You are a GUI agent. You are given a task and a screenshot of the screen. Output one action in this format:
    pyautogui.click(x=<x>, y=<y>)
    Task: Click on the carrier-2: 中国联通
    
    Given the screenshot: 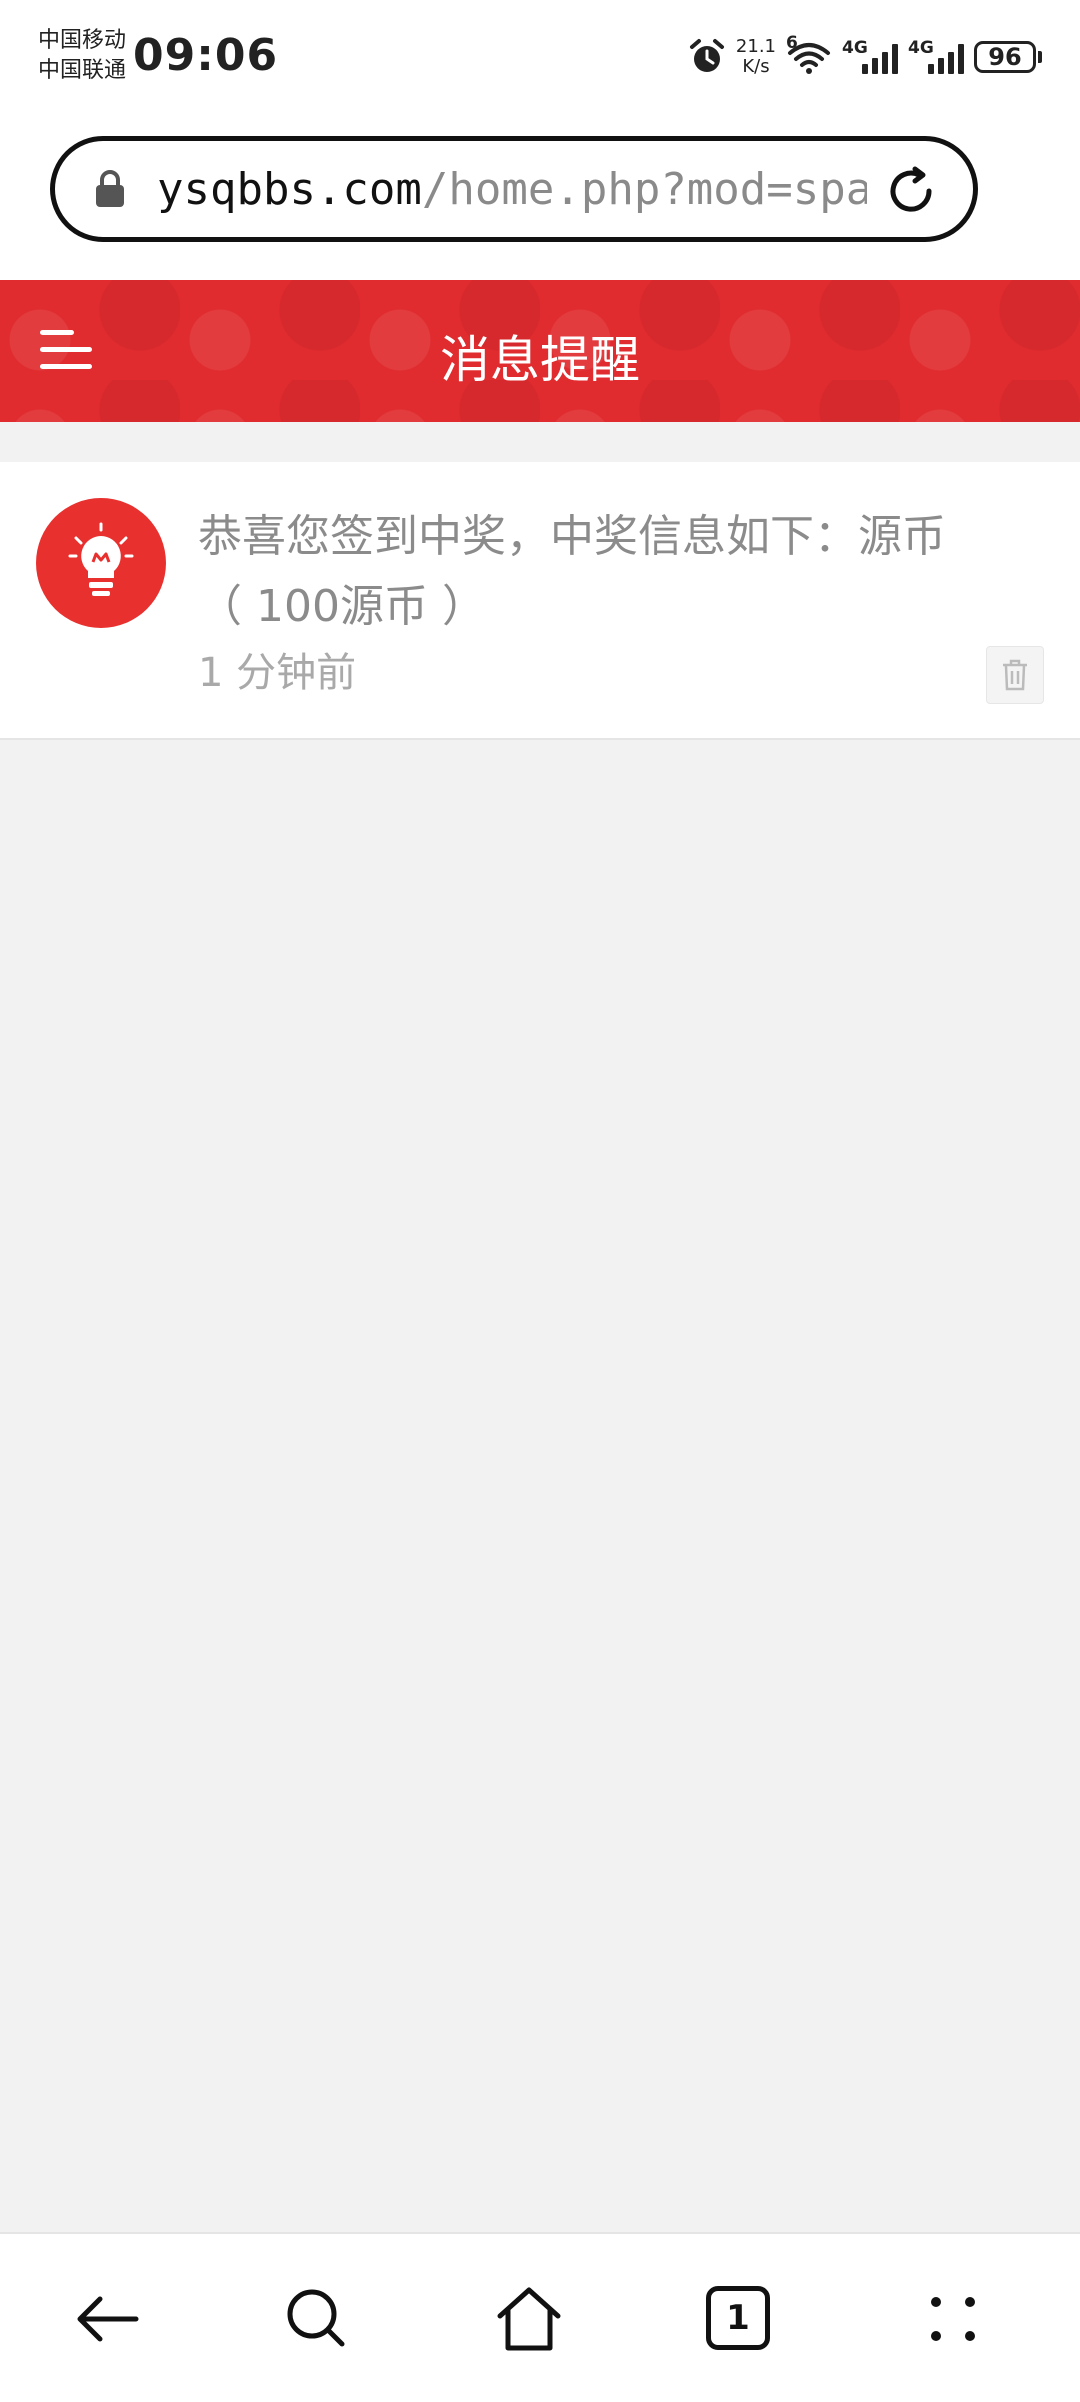 What is the action you would take?
    pyautogui.click(x=82, y=70)
    